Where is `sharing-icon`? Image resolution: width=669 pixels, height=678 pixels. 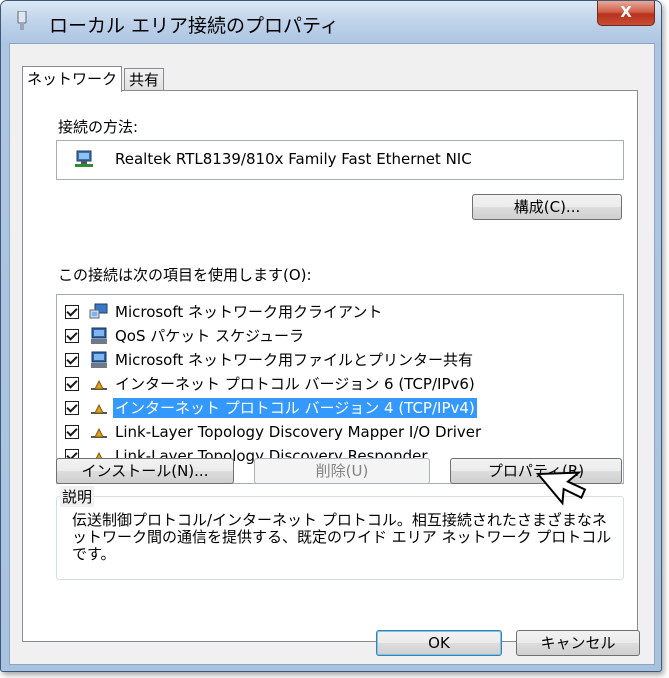
sharing-icon is located at coordinates (99, 359).